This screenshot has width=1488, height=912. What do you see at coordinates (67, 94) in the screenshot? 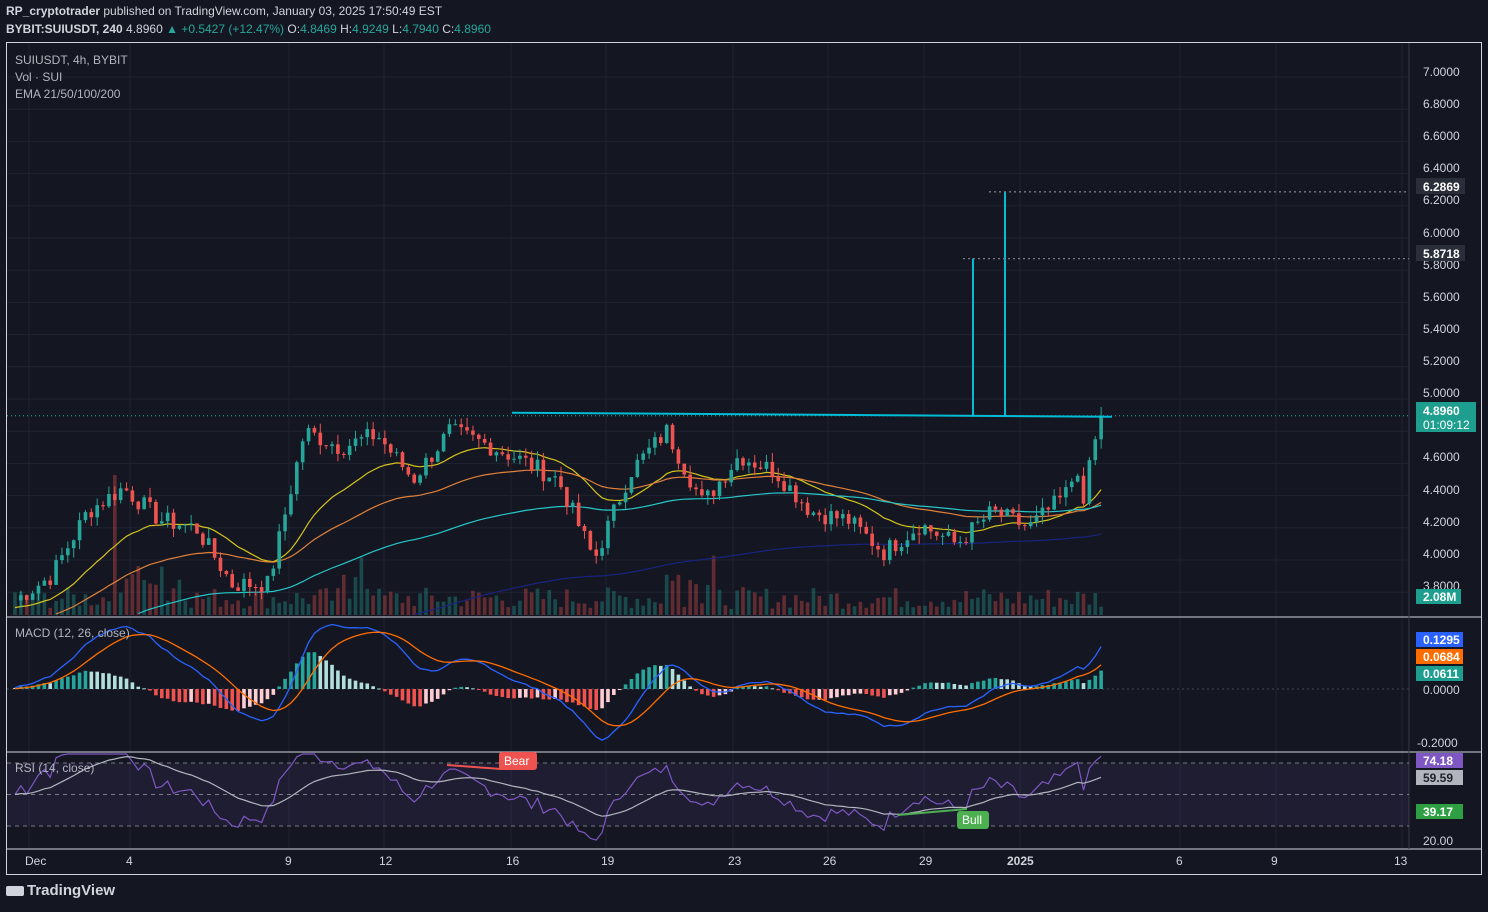
I see `legend-ema: EMA 21/50/100/200` at bounding box center [67, 94].